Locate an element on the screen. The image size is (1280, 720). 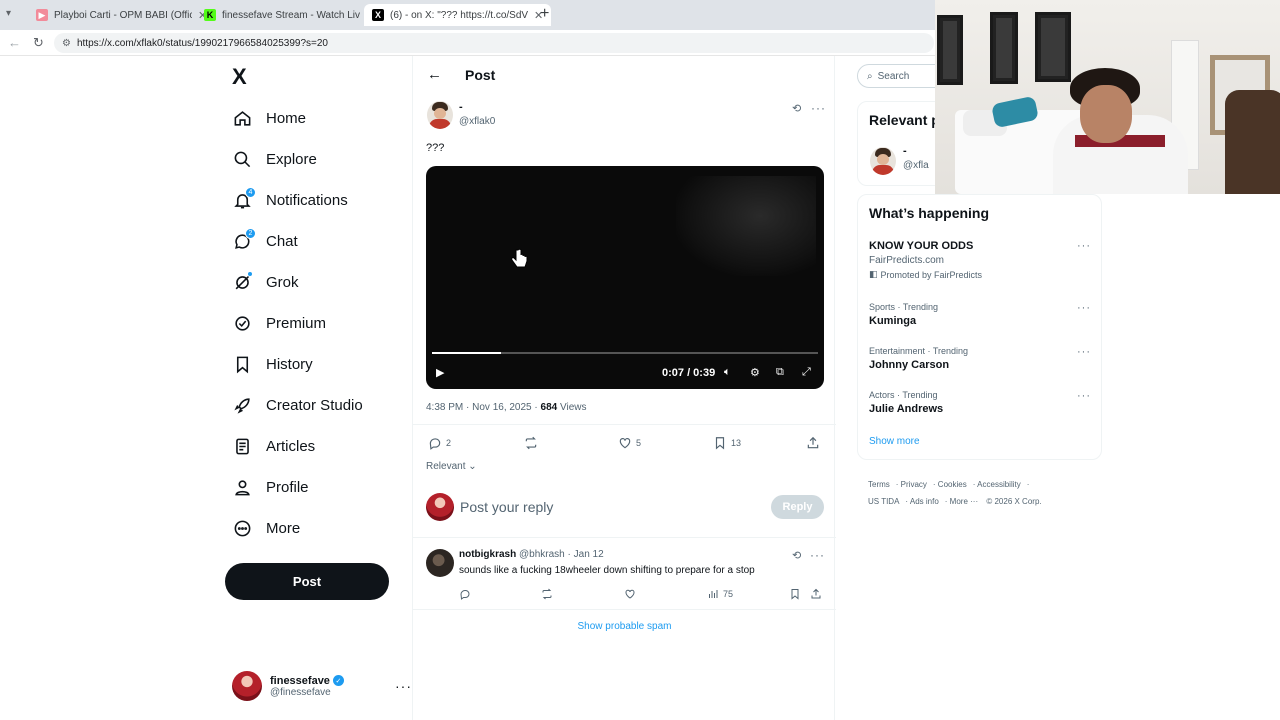
footer-link: More ··· is located at coordinates (964, 501).